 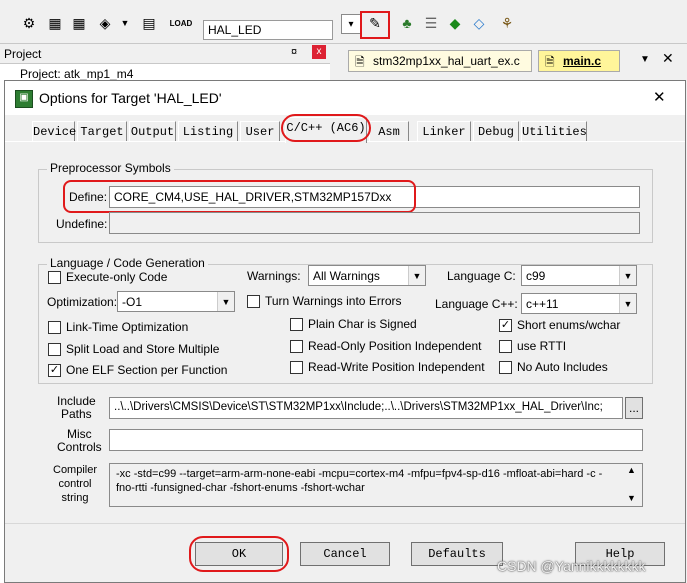 What do you see at coordinates (446, 61) in the screenshot?
I see `editor-tab-label: stm32mp1xx_hal_uart_ex.c` at bounding box center [446, 61].